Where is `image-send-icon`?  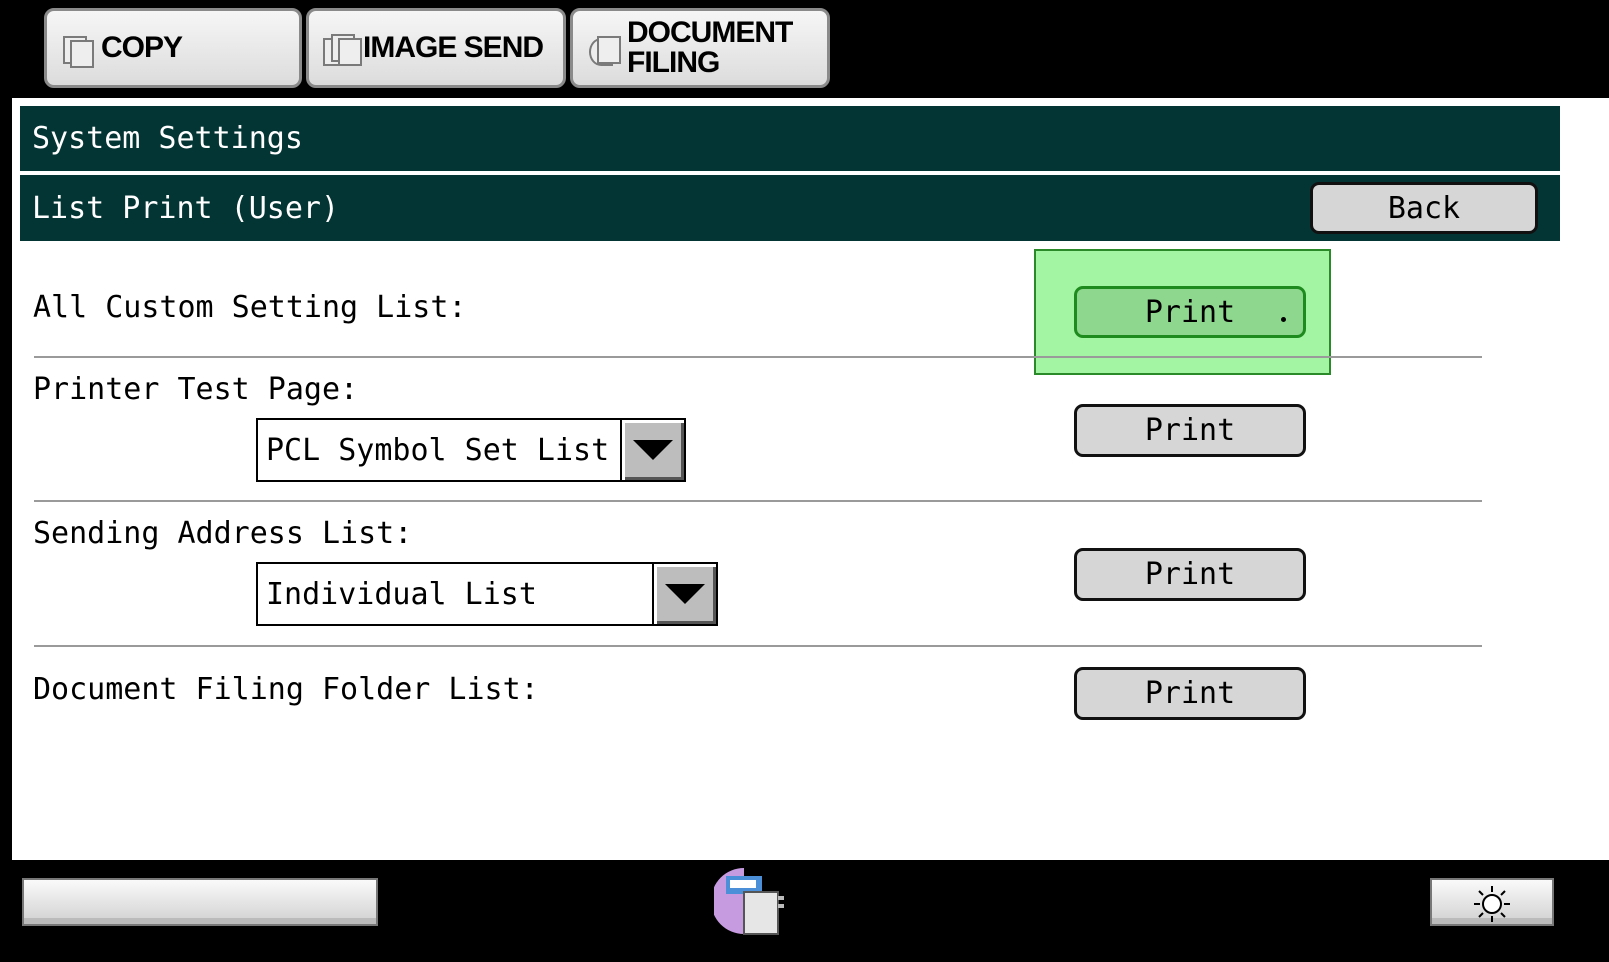 image-send-icon is located at coordinates (342, 49).